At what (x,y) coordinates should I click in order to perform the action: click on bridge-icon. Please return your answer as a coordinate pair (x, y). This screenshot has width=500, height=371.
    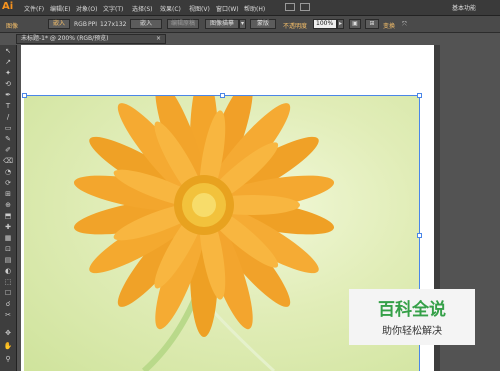
    Looking at the image, I should click on (290, 7).